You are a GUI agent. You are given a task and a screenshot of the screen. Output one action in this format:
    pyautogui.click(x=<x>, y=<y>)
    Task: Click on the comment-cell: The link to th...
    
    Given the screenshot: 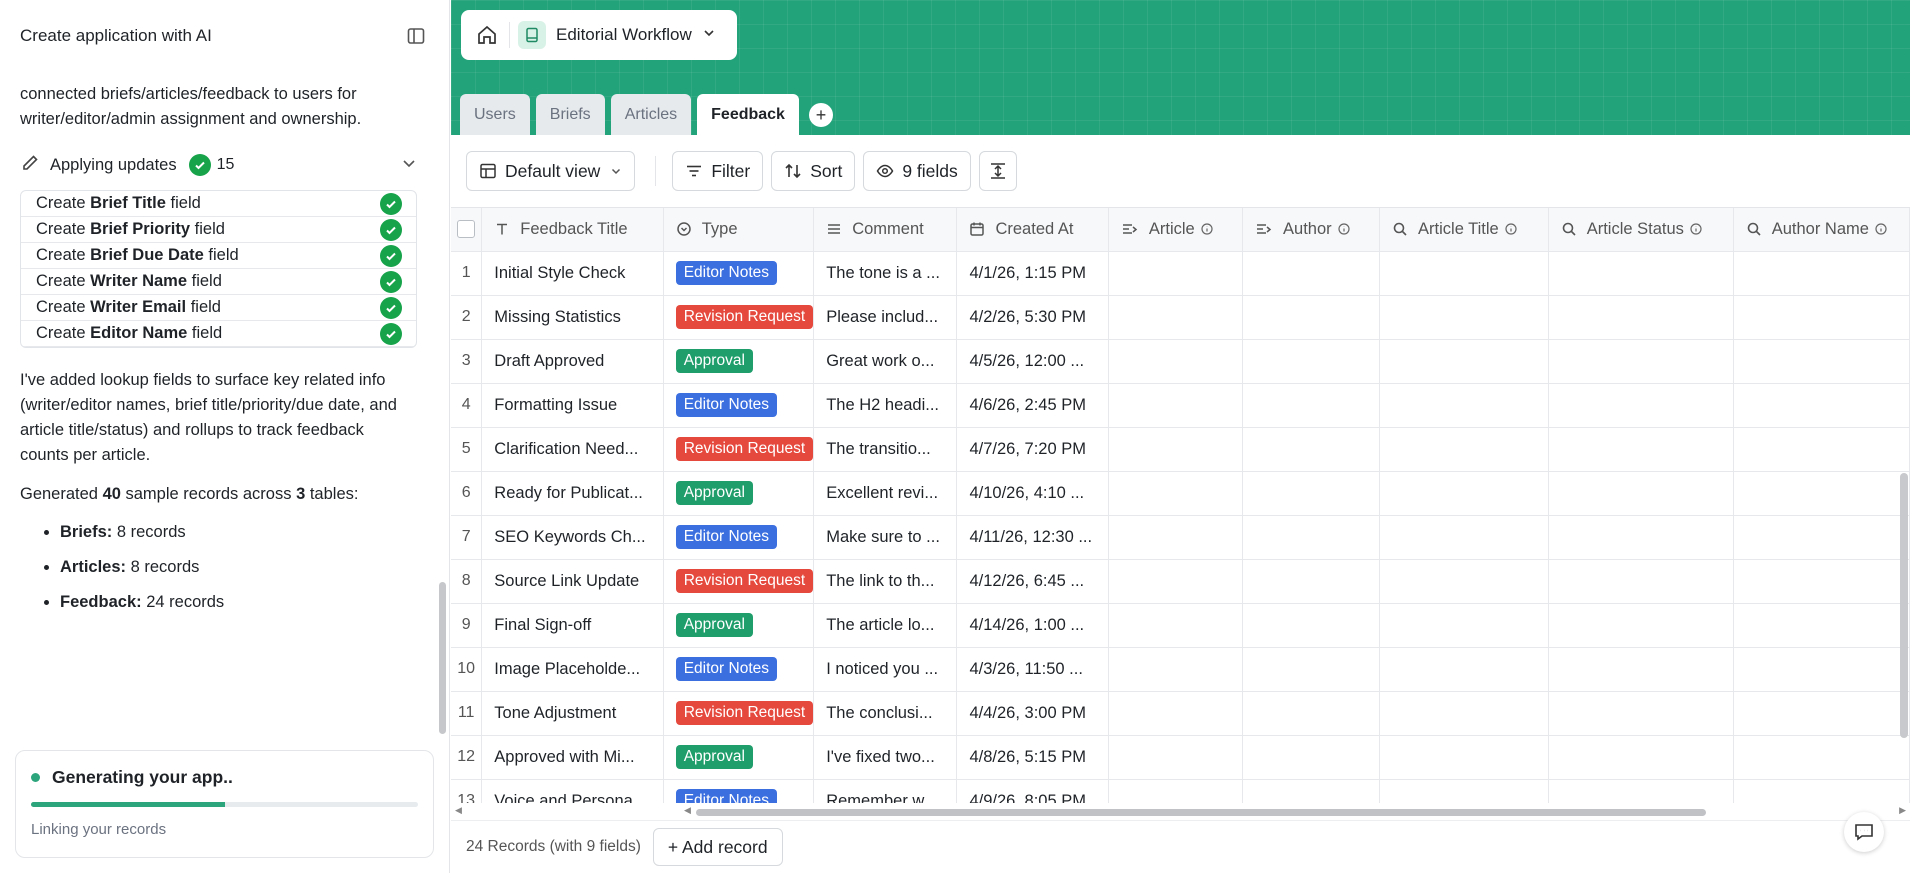 What is the action you would take?
    pyautogui.click(x=885, y=581)
    